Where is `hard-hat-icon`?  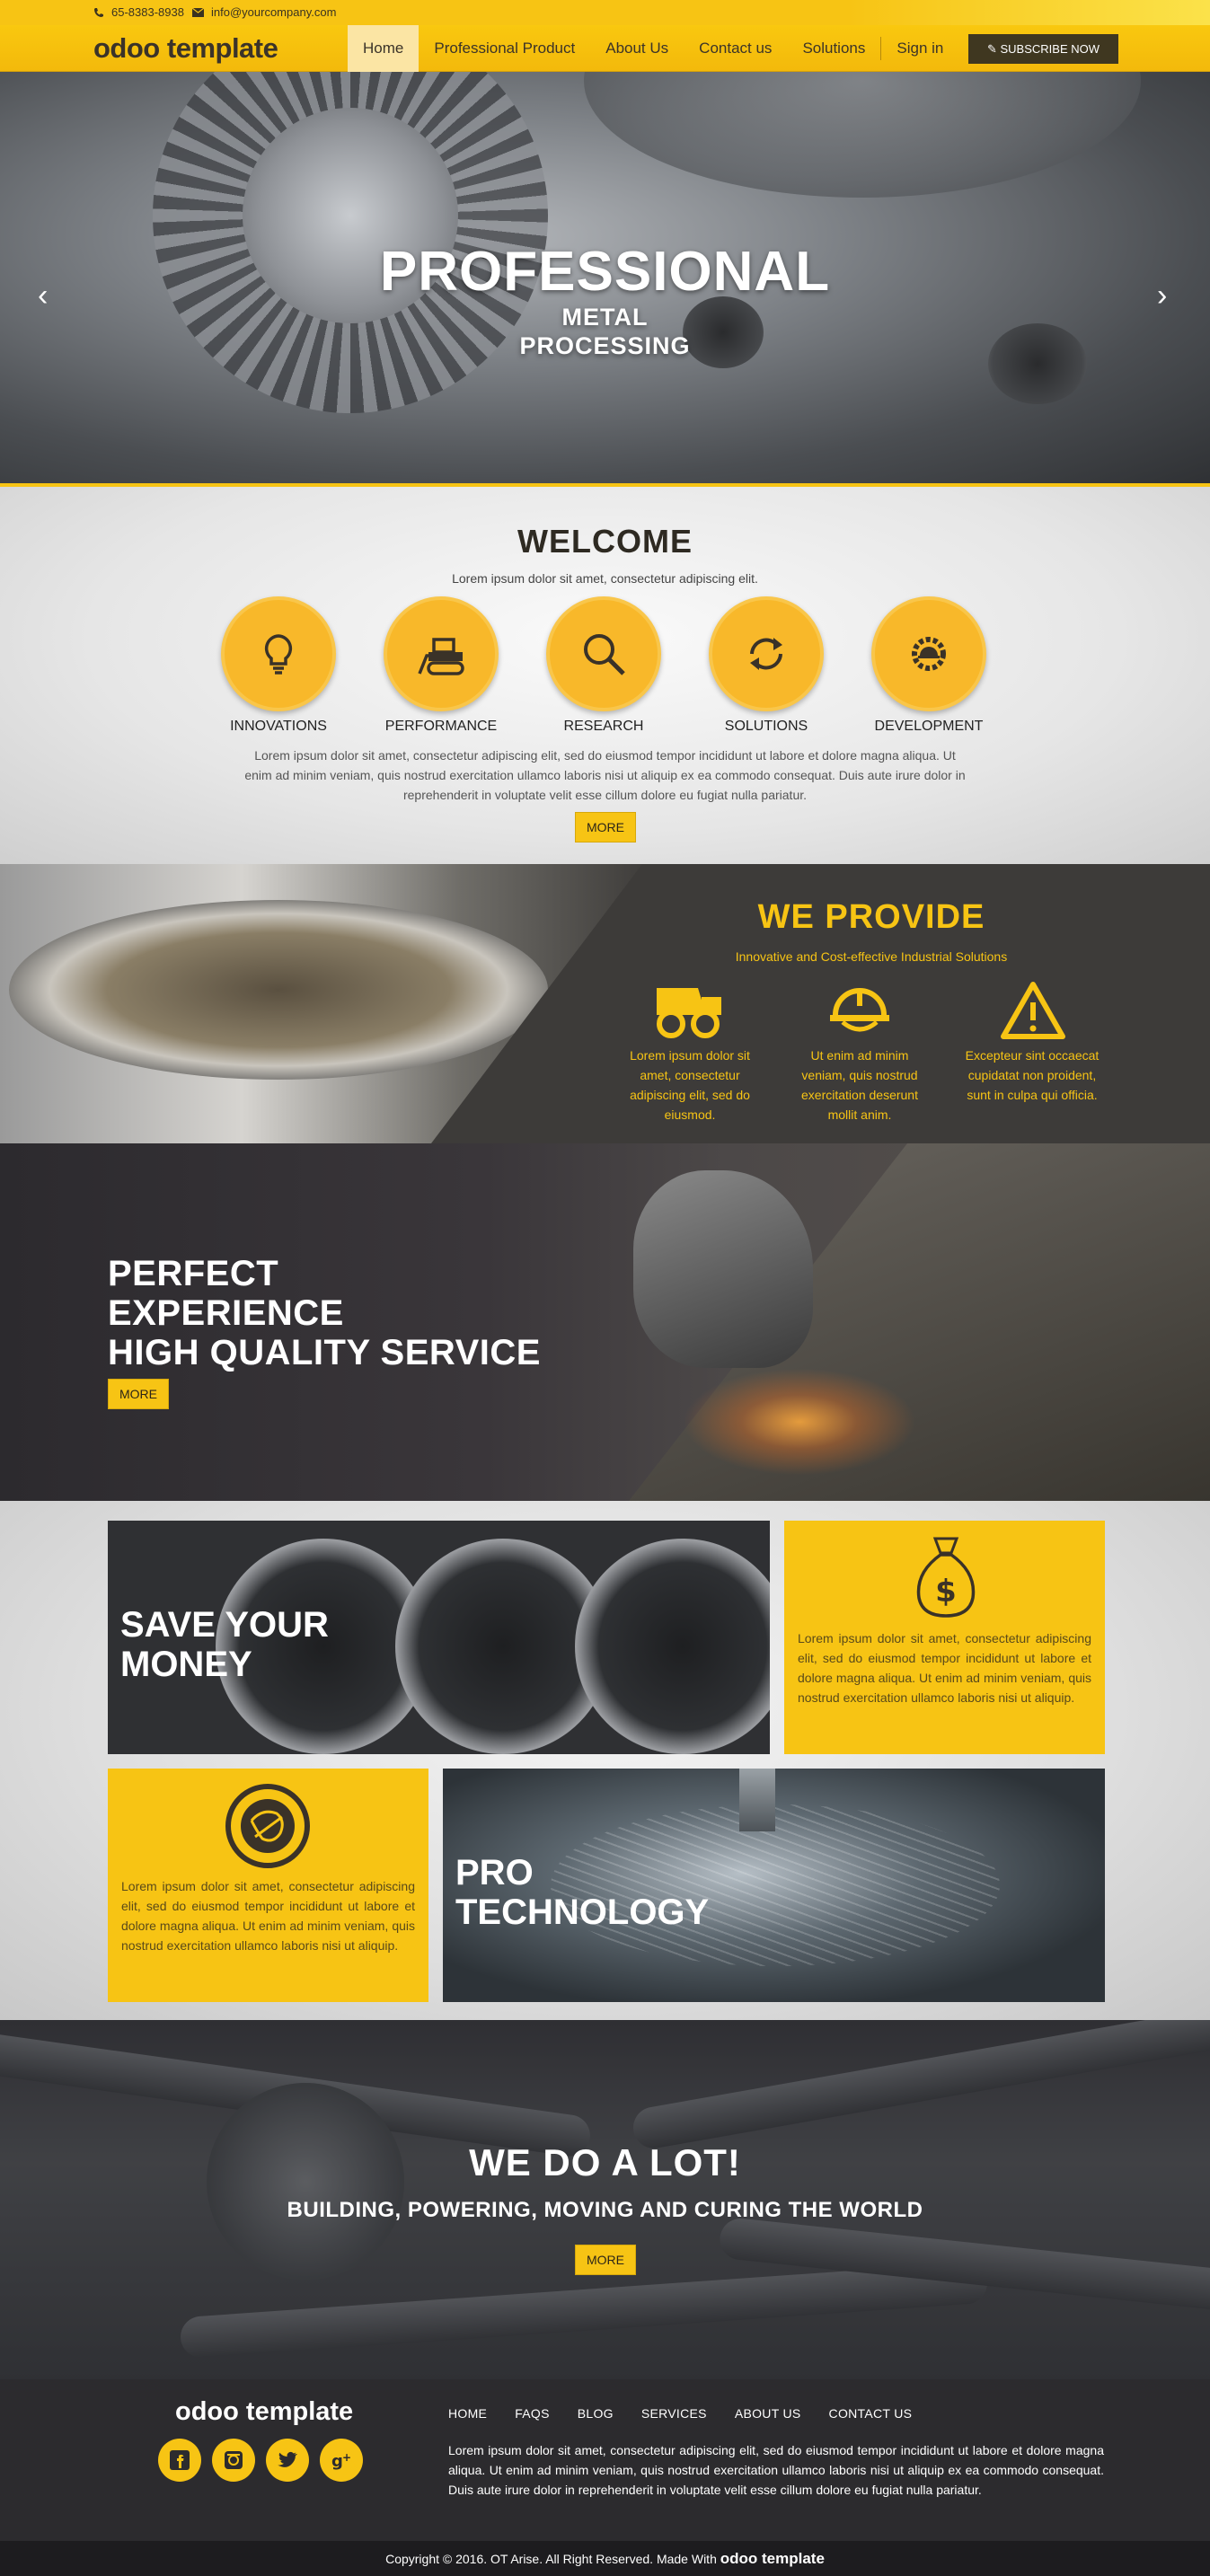 hard-hat-icon is located at coordinates (859, 1010).